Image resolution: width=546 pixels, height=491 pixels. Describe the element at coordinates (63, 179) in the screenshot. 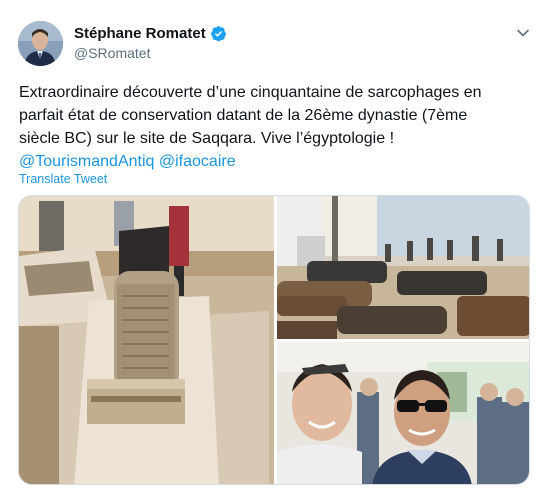

I see `translate-tweet-link: Translate Tweet` at that location.